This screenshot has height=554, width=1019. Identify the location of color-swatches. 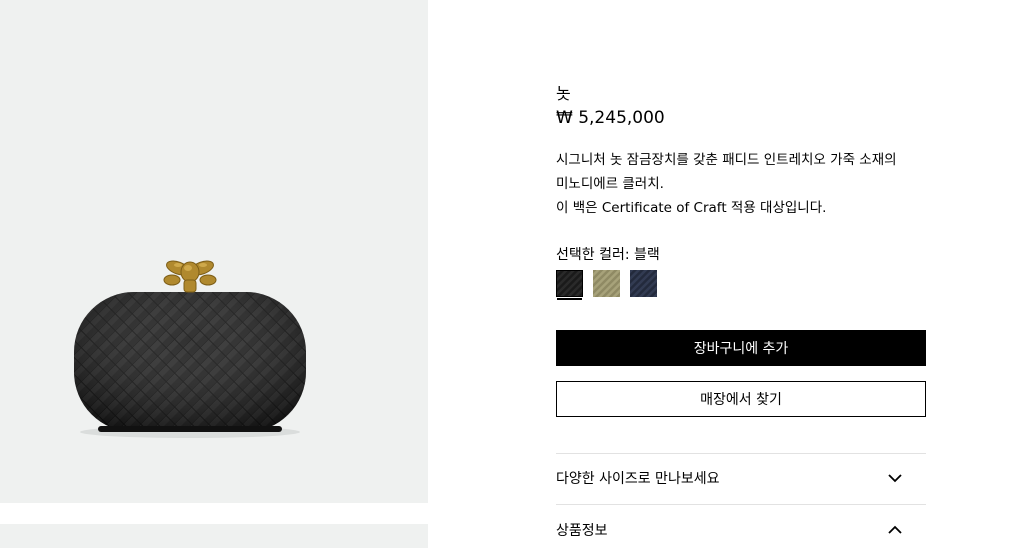
(606, 285).